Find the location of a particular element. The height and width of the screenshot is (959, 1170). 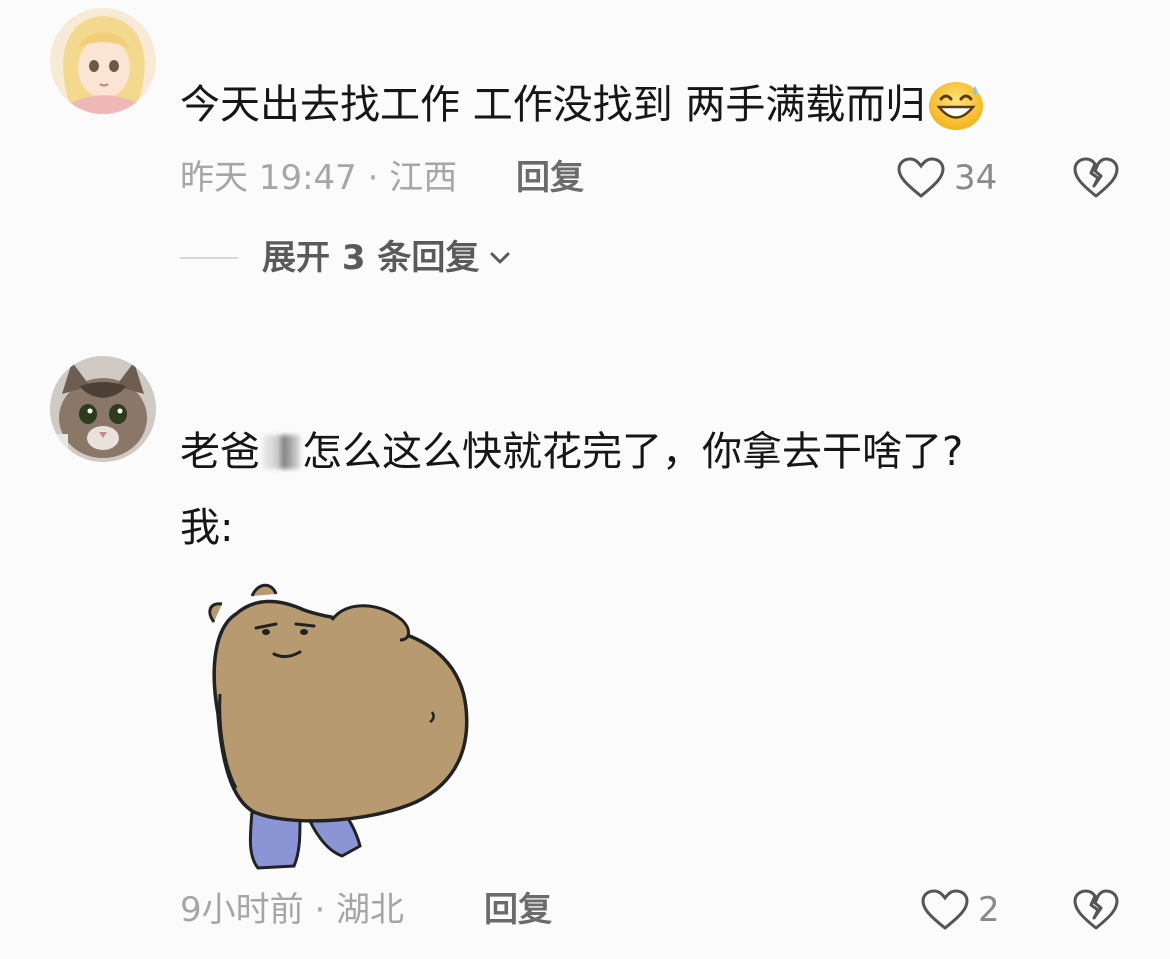

comment-body-part2: 怎么这么快就花完了，你拿去干啥了? is located at coordinates (633, 452).